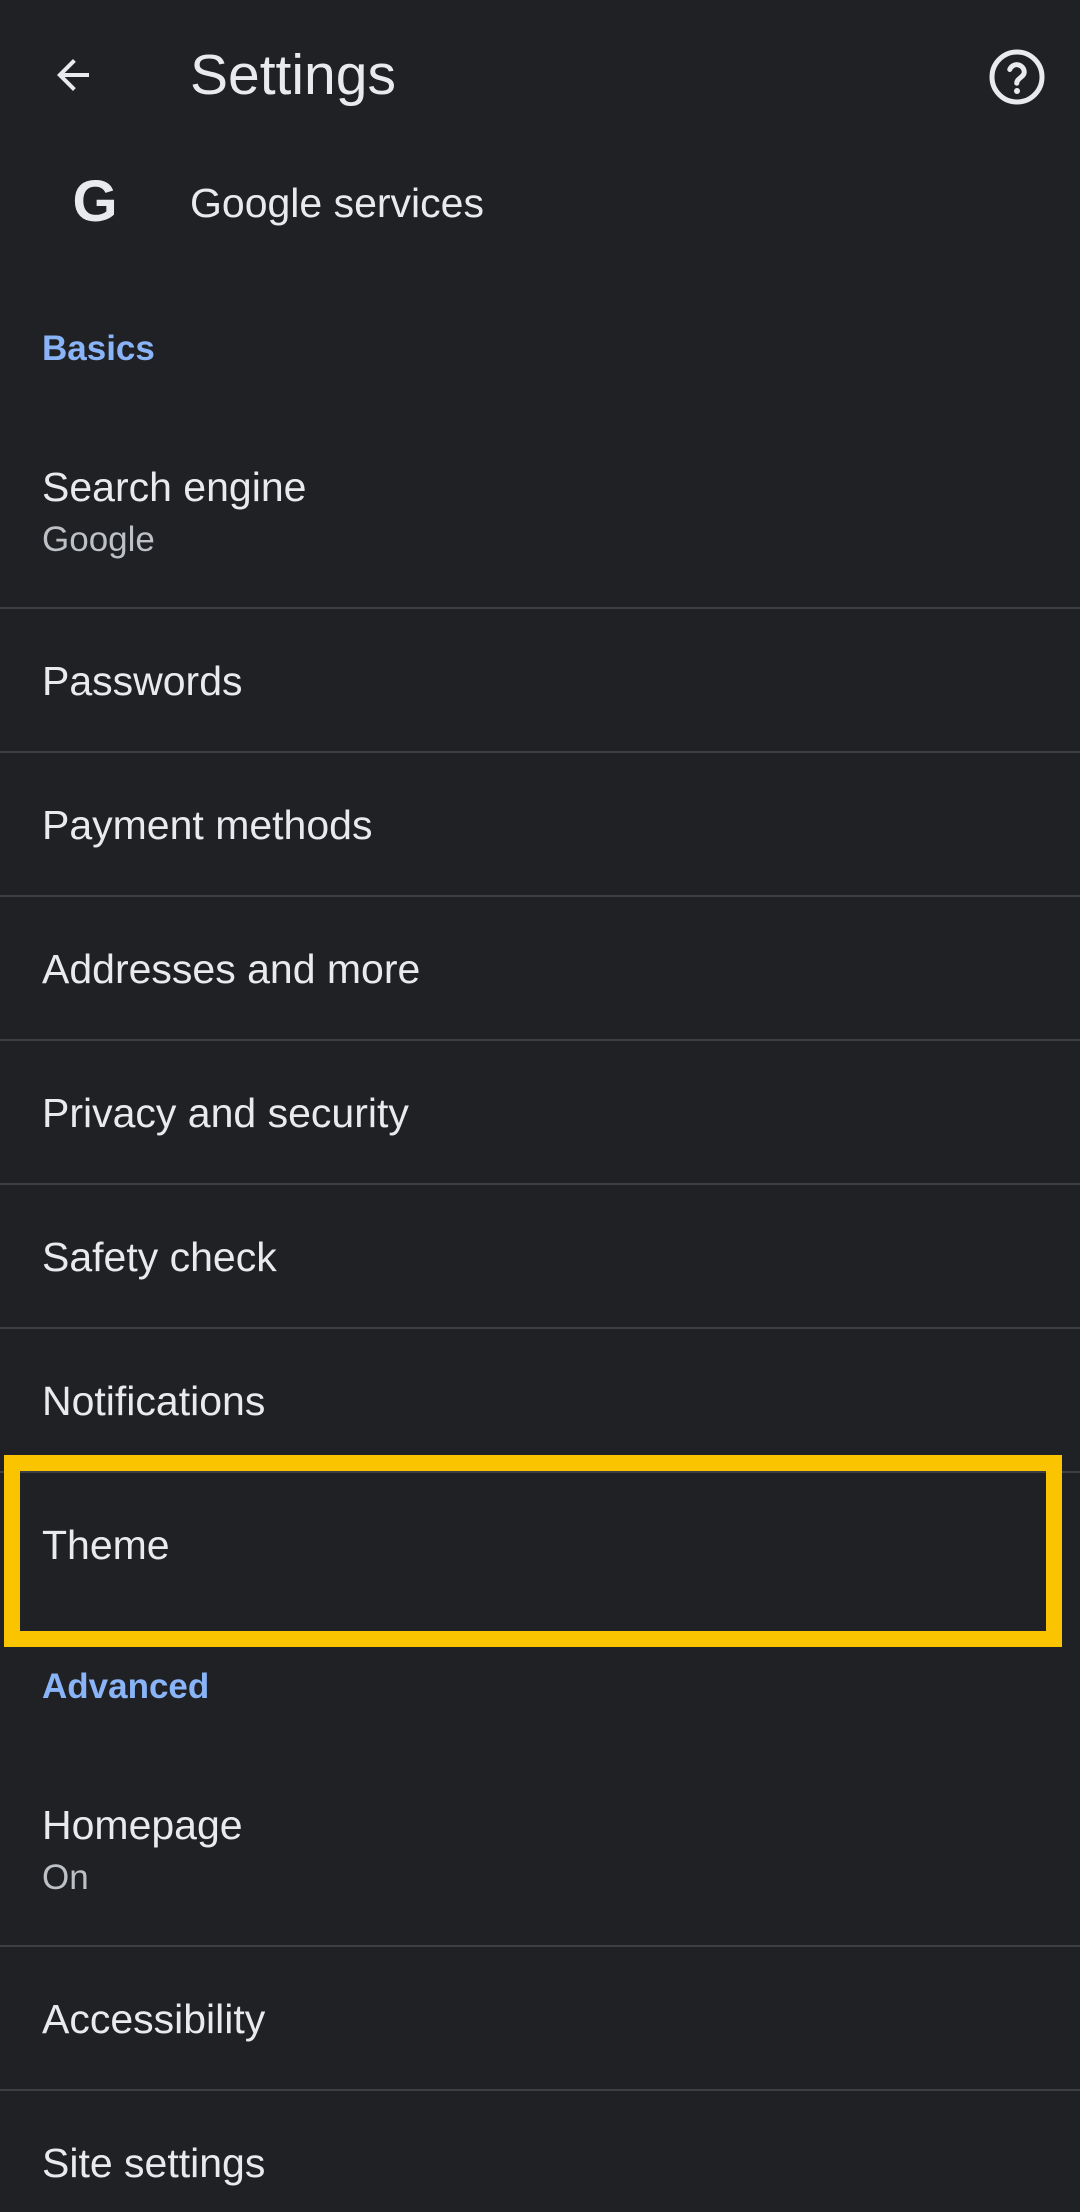 The image size is (1080, 2212). Describe the element at coordinates (540, 1113) in the screenshot. I see `settings-item-privacy-security: Privacy and security` at that location.